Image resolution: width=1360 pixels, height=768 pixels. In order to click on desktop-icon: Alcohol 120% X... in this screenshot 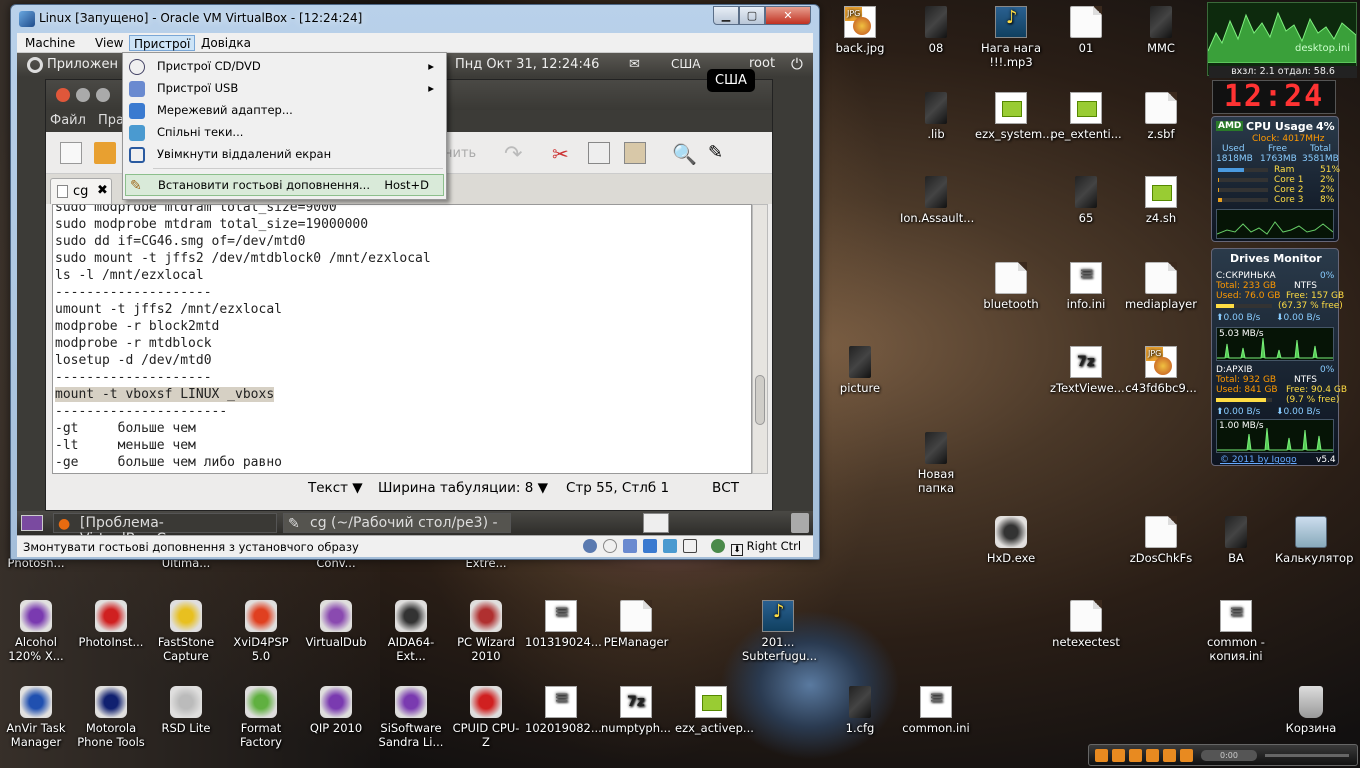, I will do `click(36, 631)`.